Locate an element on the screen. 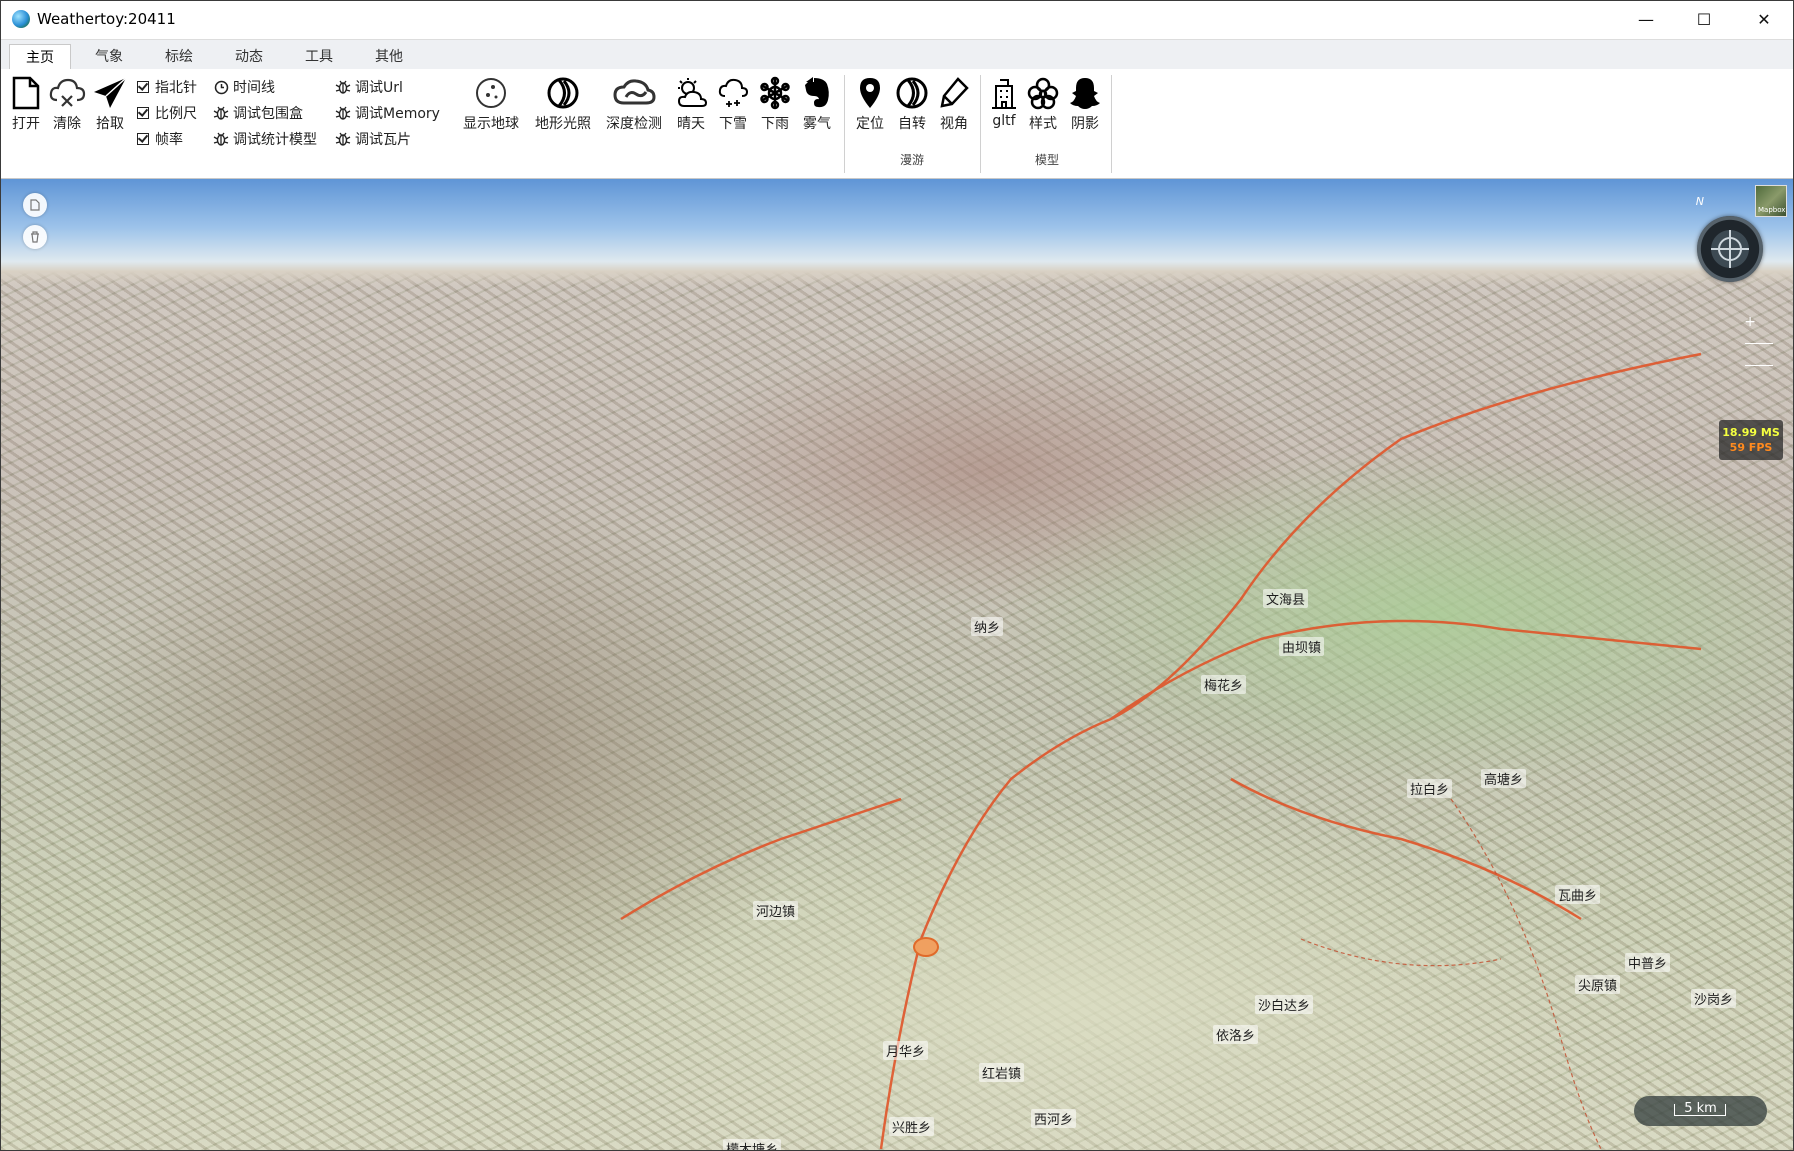  flower-icon is located at coordinates (1043, 93).